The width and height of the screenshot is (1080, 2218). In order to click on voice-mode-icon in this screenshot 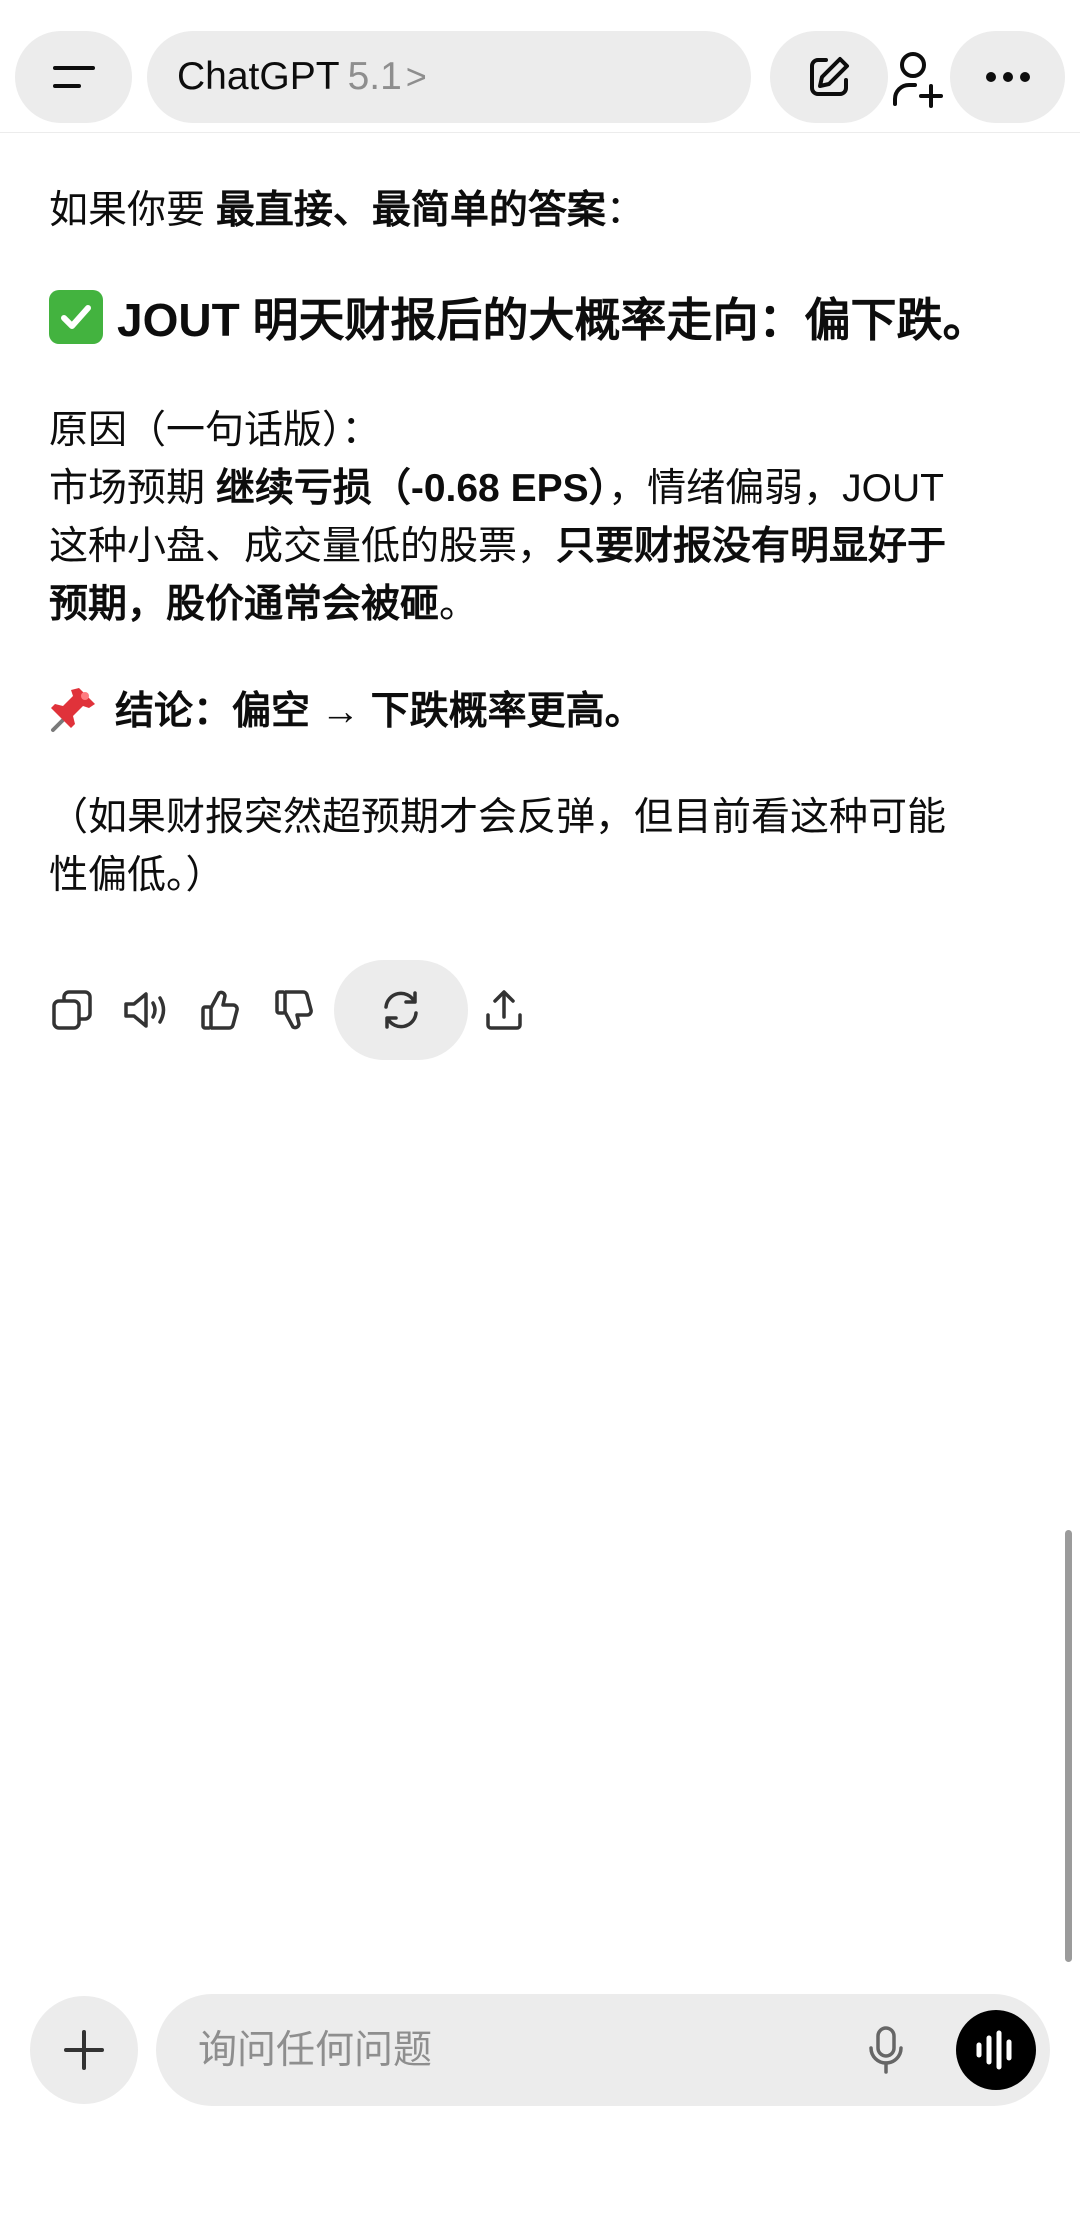, I will do `click(994, 2050)`.